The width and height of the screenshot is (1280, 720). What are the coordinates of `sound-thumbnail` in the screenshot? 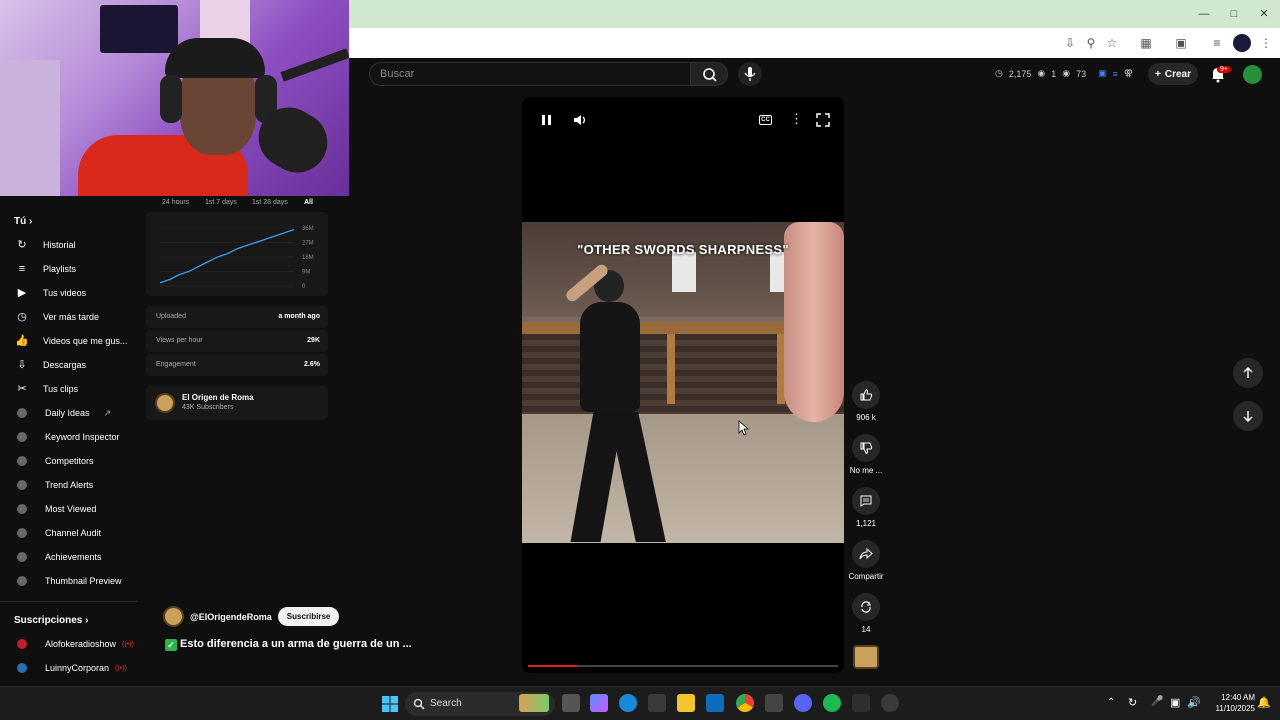 It's located at (866, 657).